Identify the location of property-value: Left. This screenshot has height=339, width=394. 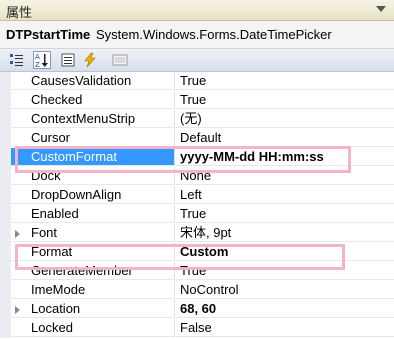
(285, 195).